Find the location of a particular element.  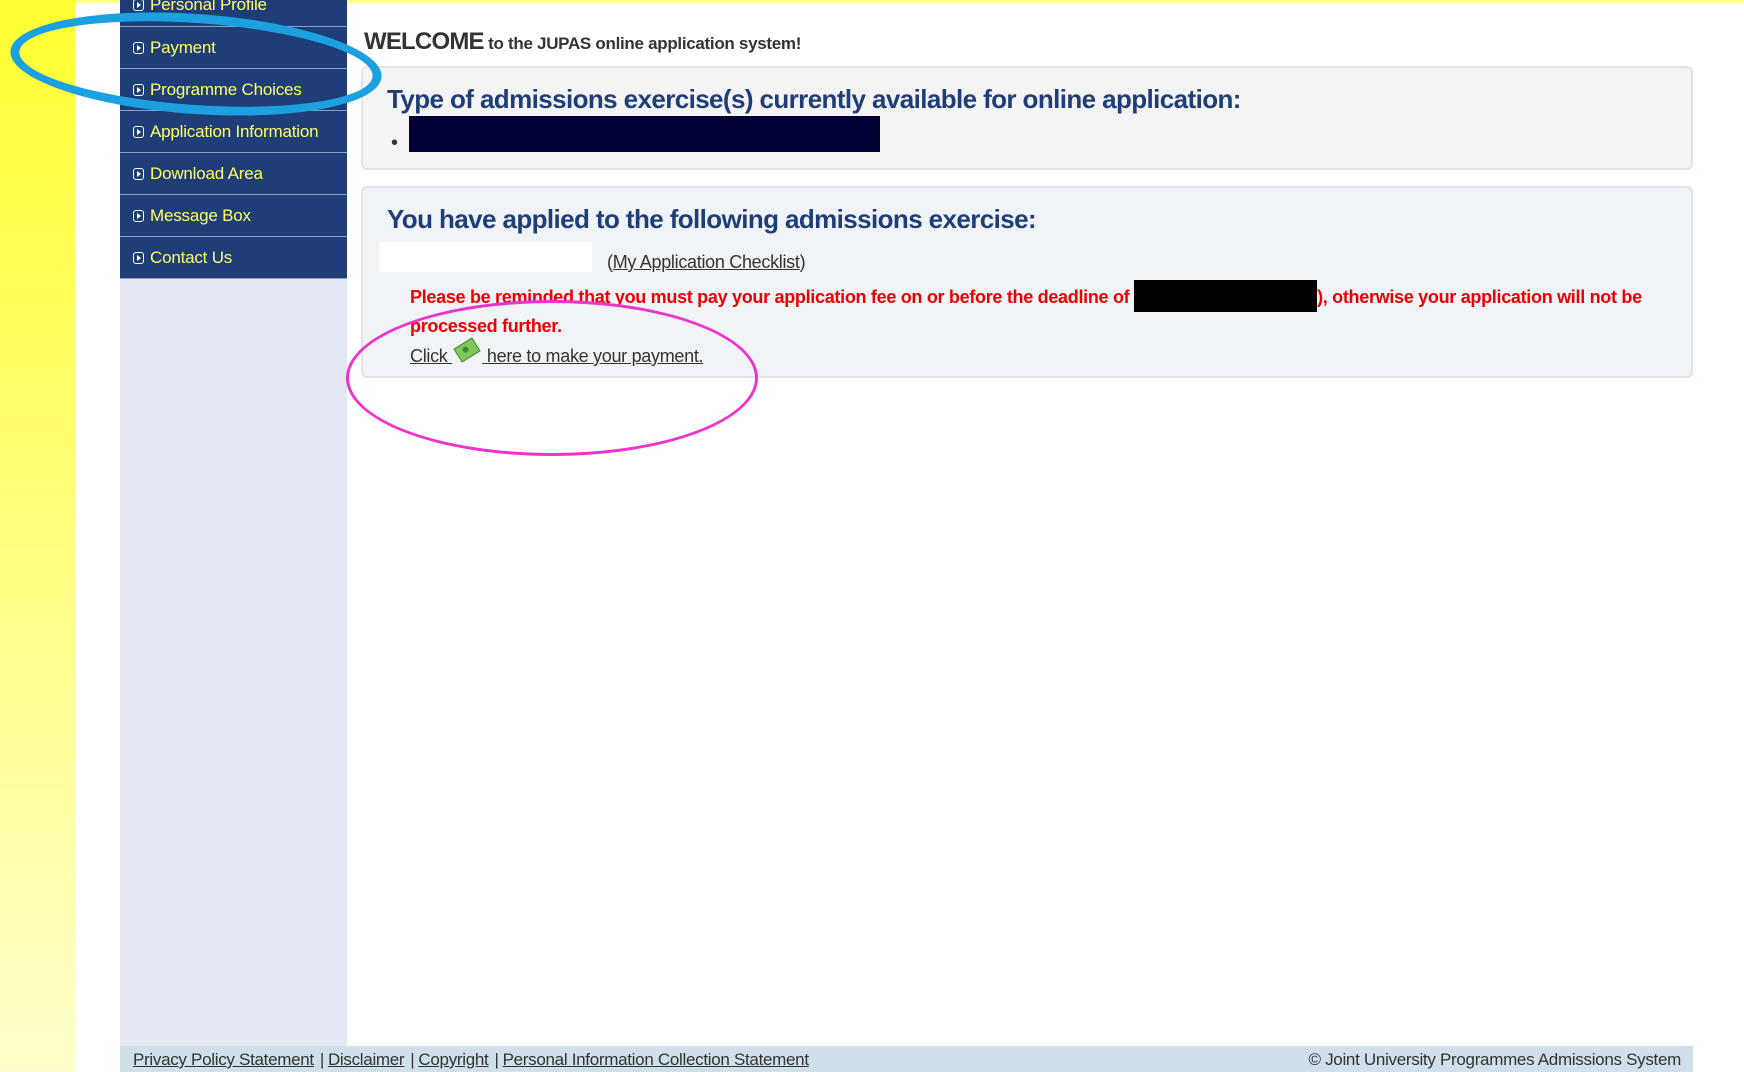

redacted-applied-exercise is located at coordinates (485, 257).